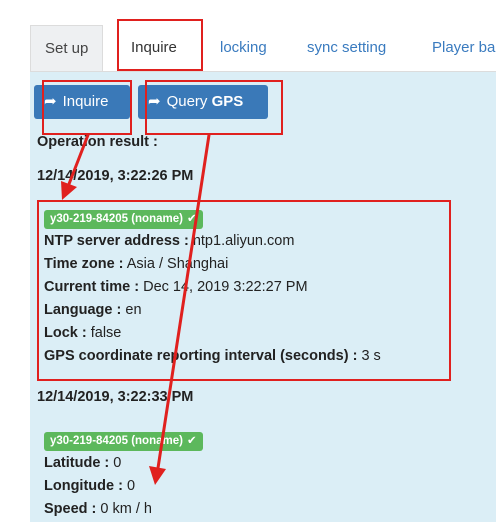 The image size is (496, 522). What do you see at coordinates (115, 397) in the screenshot?
I see `result2-timestamp: 12/14/2019, 3:22:33 PM` at bounding box center [115, 397].